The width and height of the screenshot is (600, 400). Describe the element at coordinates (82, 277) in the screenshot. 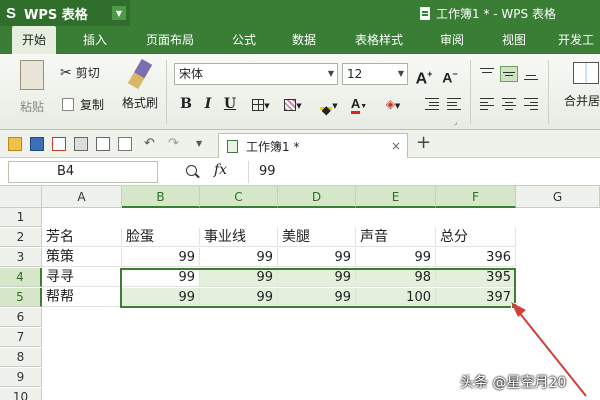

I see `table-cell: 寻寻` at that location.